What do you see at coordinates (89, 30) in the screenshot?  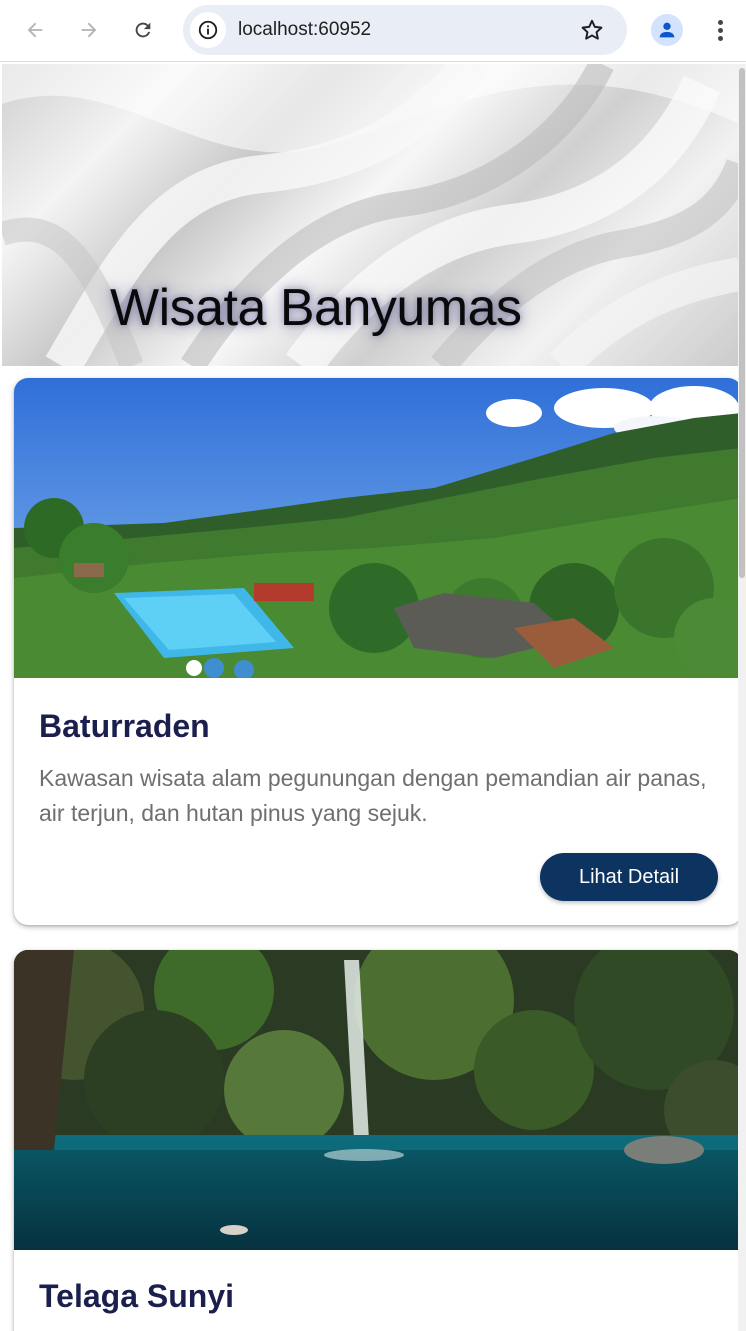 I see `forward-arrow-icon` at bounding box center [89, 30].